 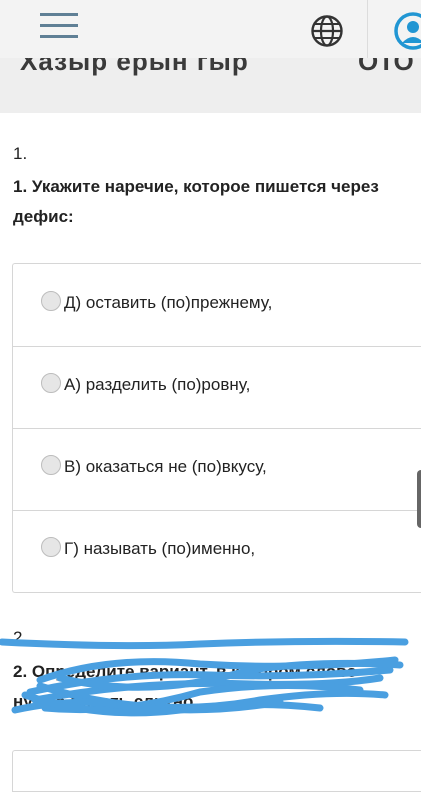 I want to click on test-title-bar: Xазыр ерын гыр ОТО, so click(x=210, y=85).